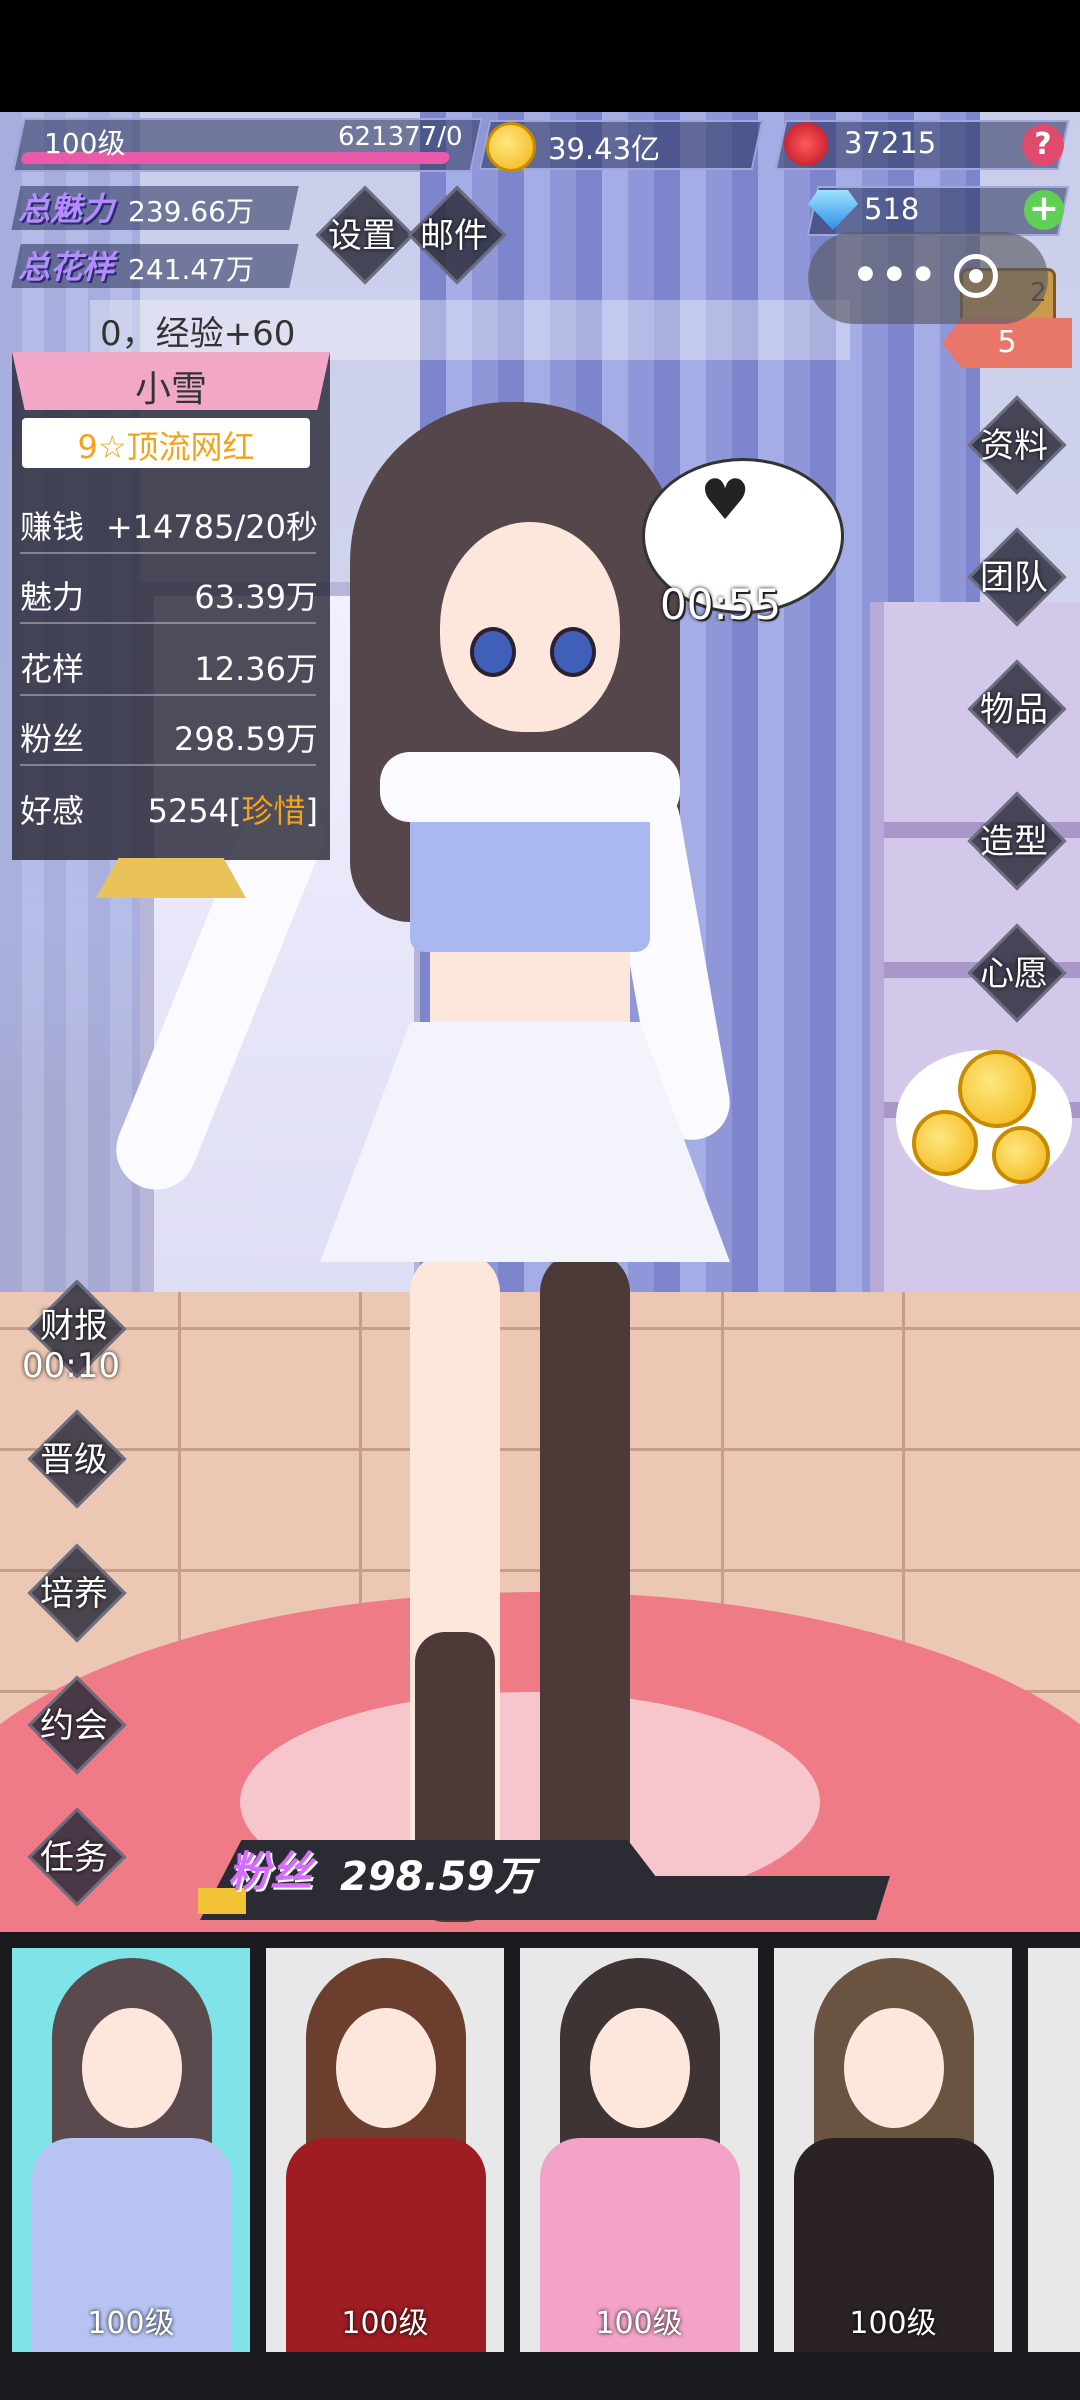 Image resolution: width=1080 pixels, height=2400 pixels. I want to click on favor-status: 珍惜, so click(273, 811).